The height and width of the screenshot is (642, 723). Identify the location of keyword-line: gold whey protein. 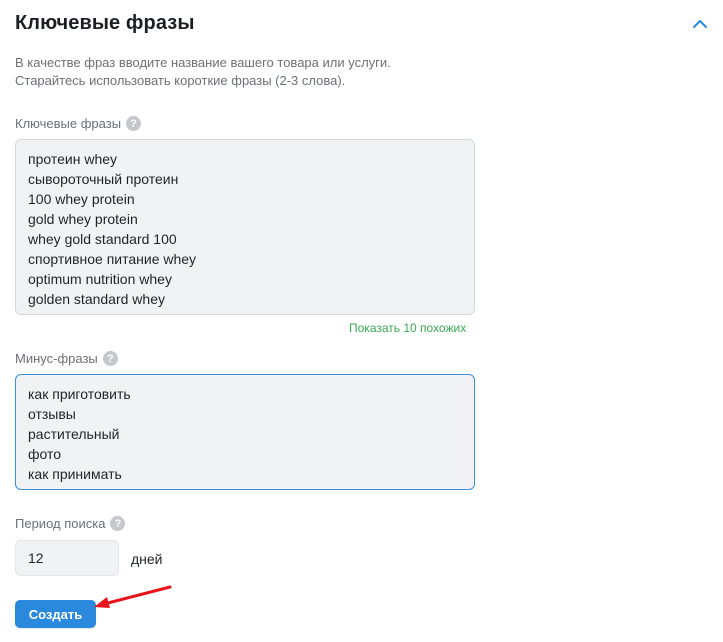
(83, 219).